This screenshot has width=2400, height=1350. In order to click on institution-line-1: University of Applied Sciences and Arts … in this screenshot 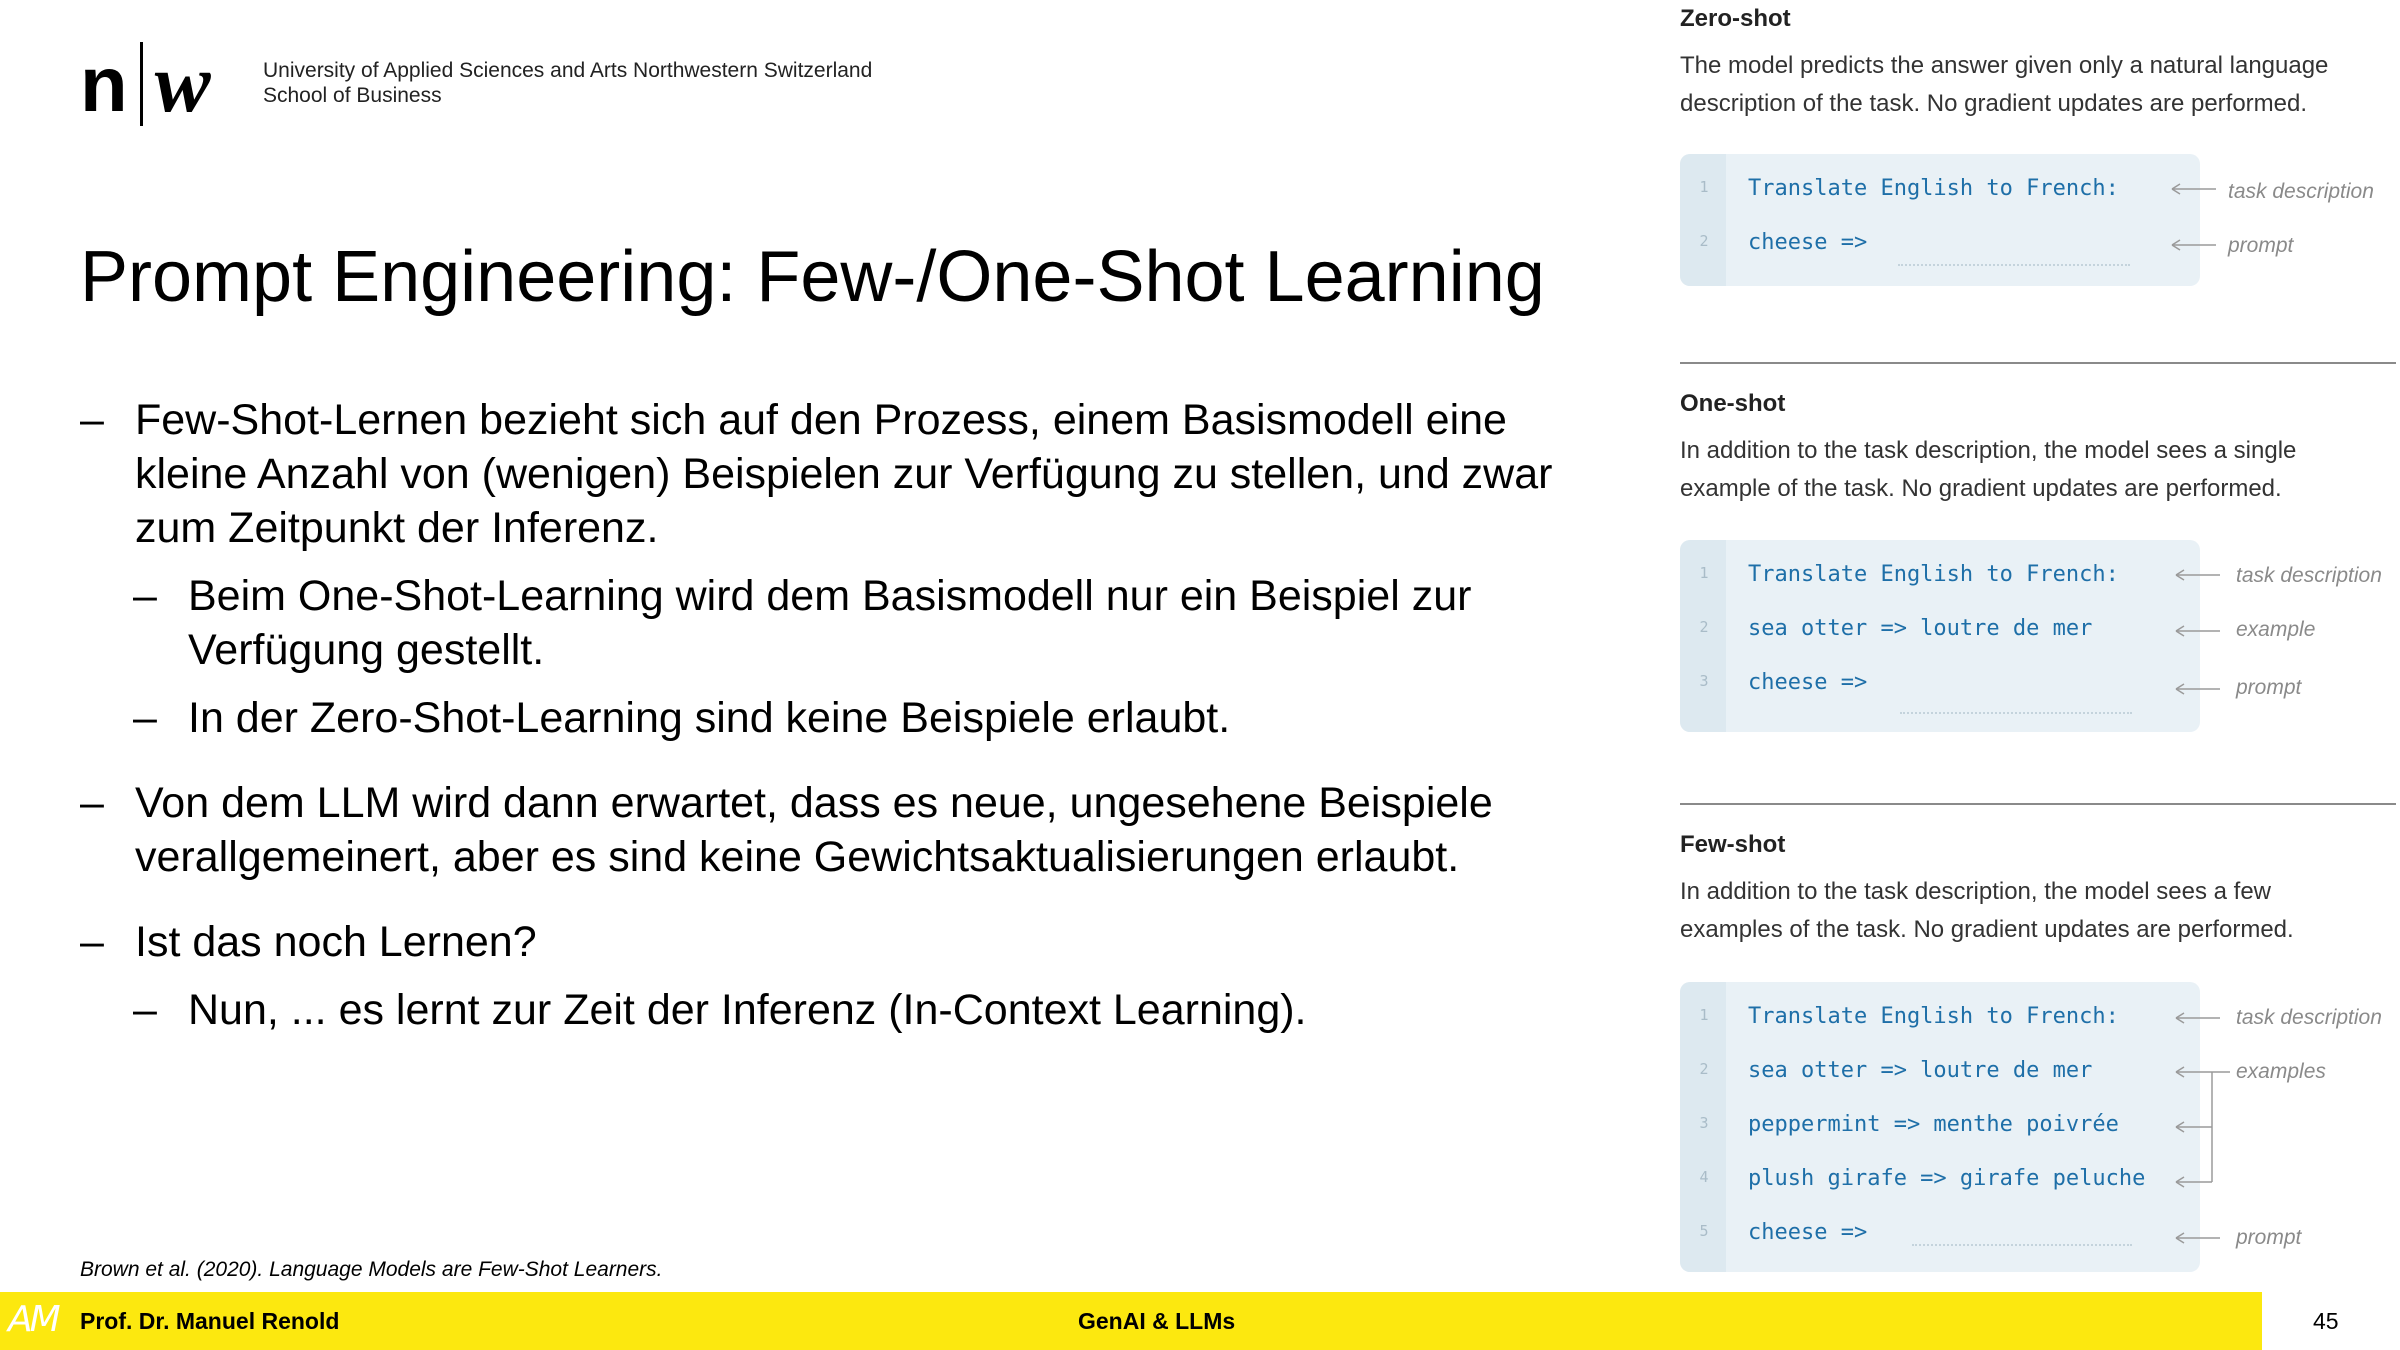, I will do `click(568, 70)`.